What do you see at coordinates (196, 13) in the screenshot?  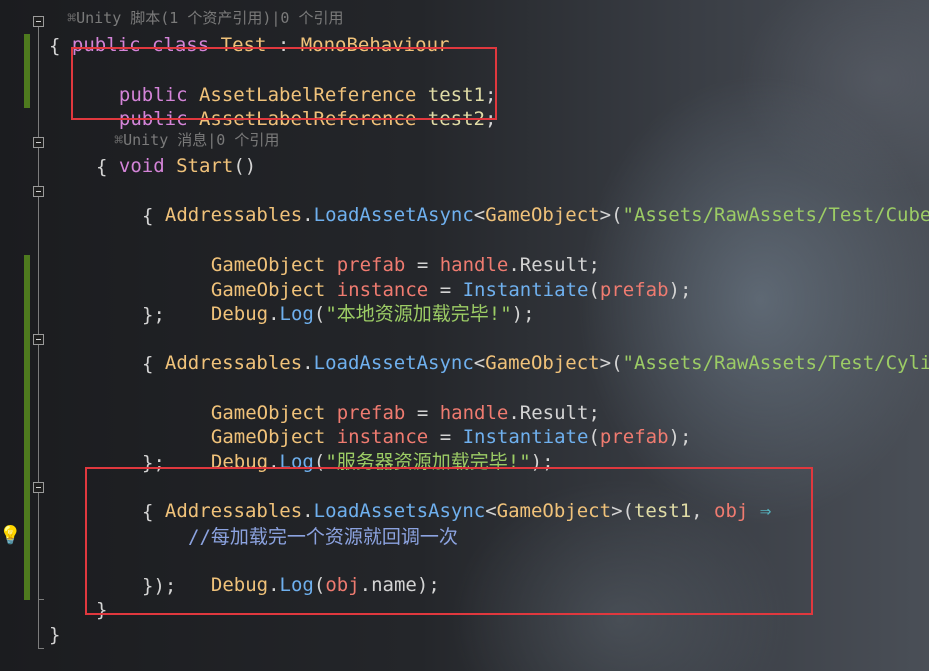 I see `codelens-class-references: ⌘Unity 脚本(1 个资产引用)|0 个引用` at bounding box center [196, 13].